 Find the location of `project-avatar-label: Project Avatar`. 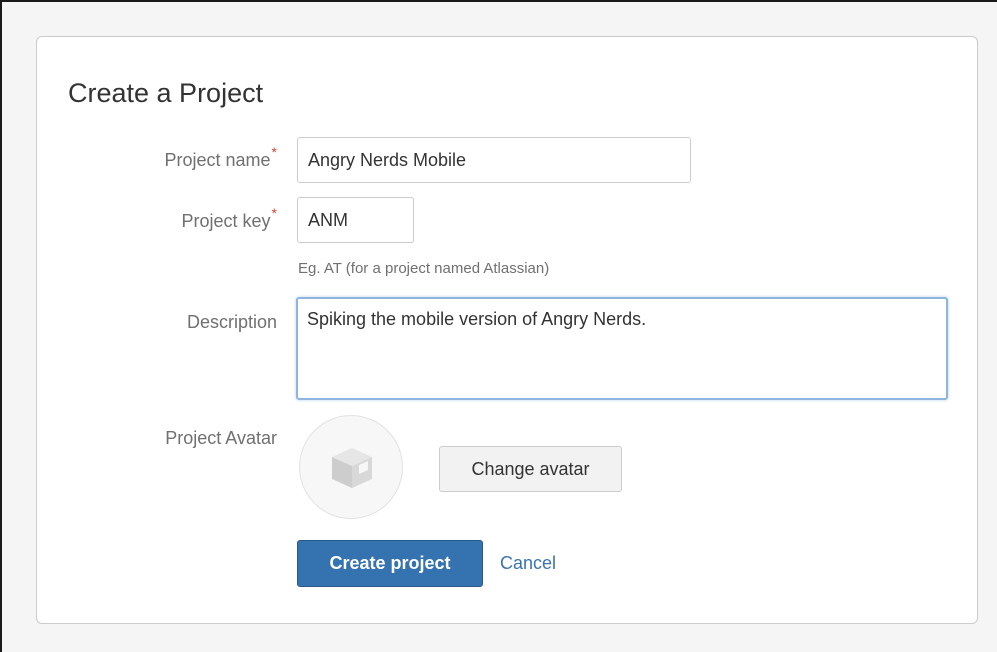

project-avatar-label: Project Avatar is located at coordinates (157, 438).